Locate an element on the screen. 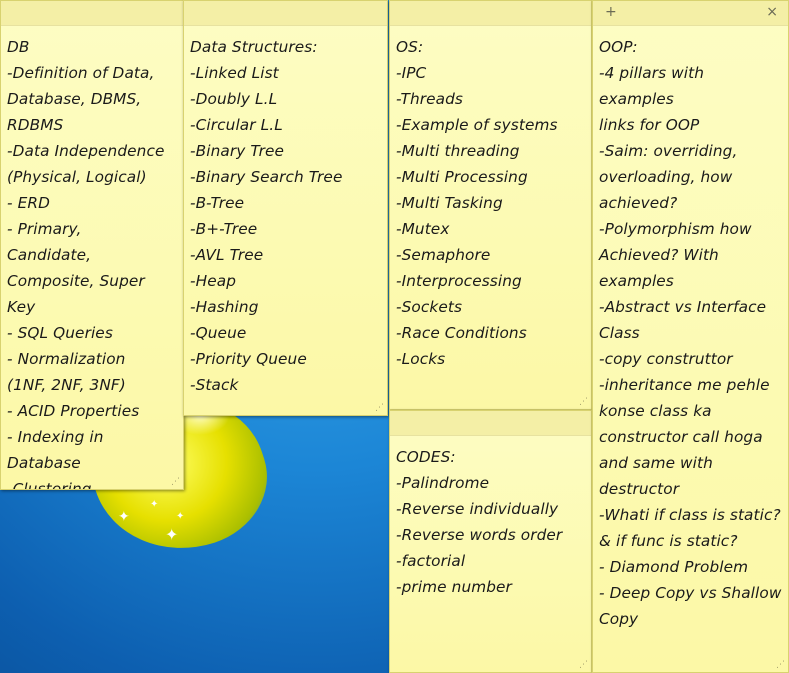 The height and width of the screenshot is (673, 789). note-line: -Hashing is located at coordinates (224, 307).